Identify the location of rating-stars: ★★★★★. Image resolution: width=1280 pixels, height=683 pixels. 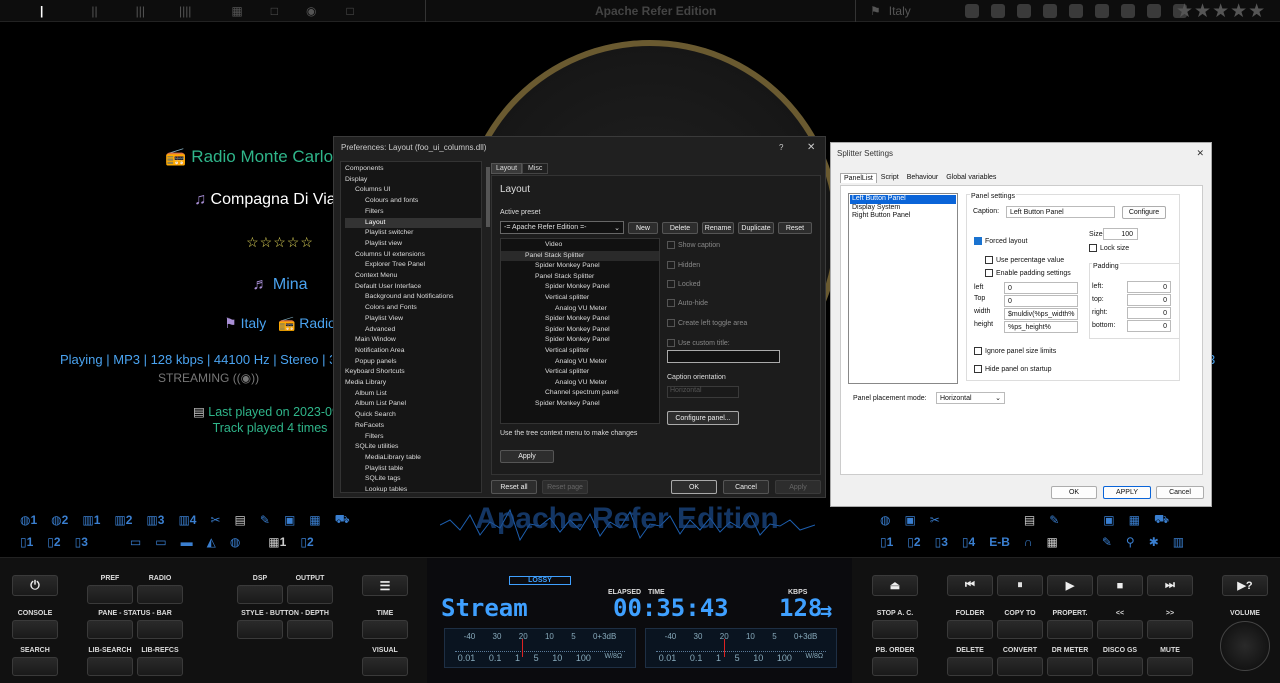
(1221, 11).